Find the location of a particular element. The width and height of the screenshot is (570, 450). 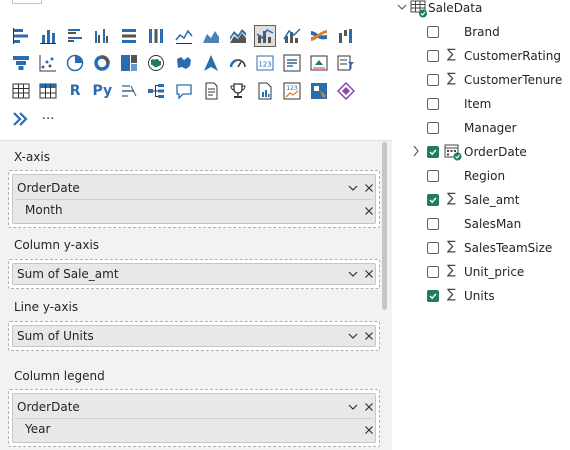

power-automate-flow-icon is located at coordinates (21, 119).